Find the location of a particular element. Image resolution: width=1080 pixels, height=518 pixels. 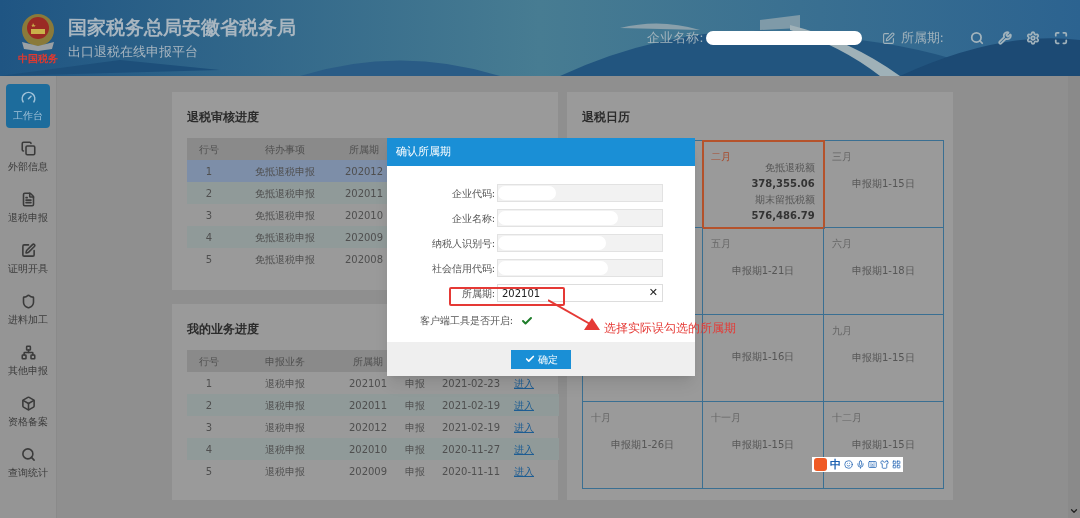

check-icon is located at coordinates (529, 359).